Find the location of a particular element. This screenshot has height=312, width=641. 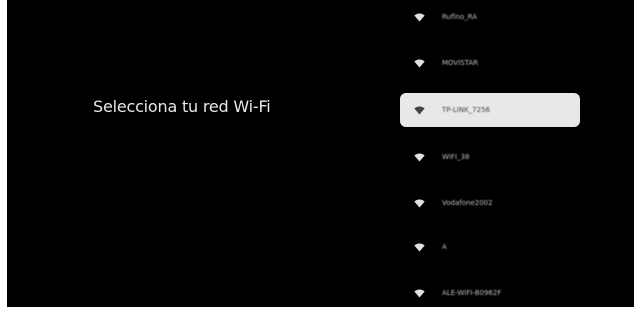

wifi-network-name: Vodafone2002 is located at coordinates (467, 203).